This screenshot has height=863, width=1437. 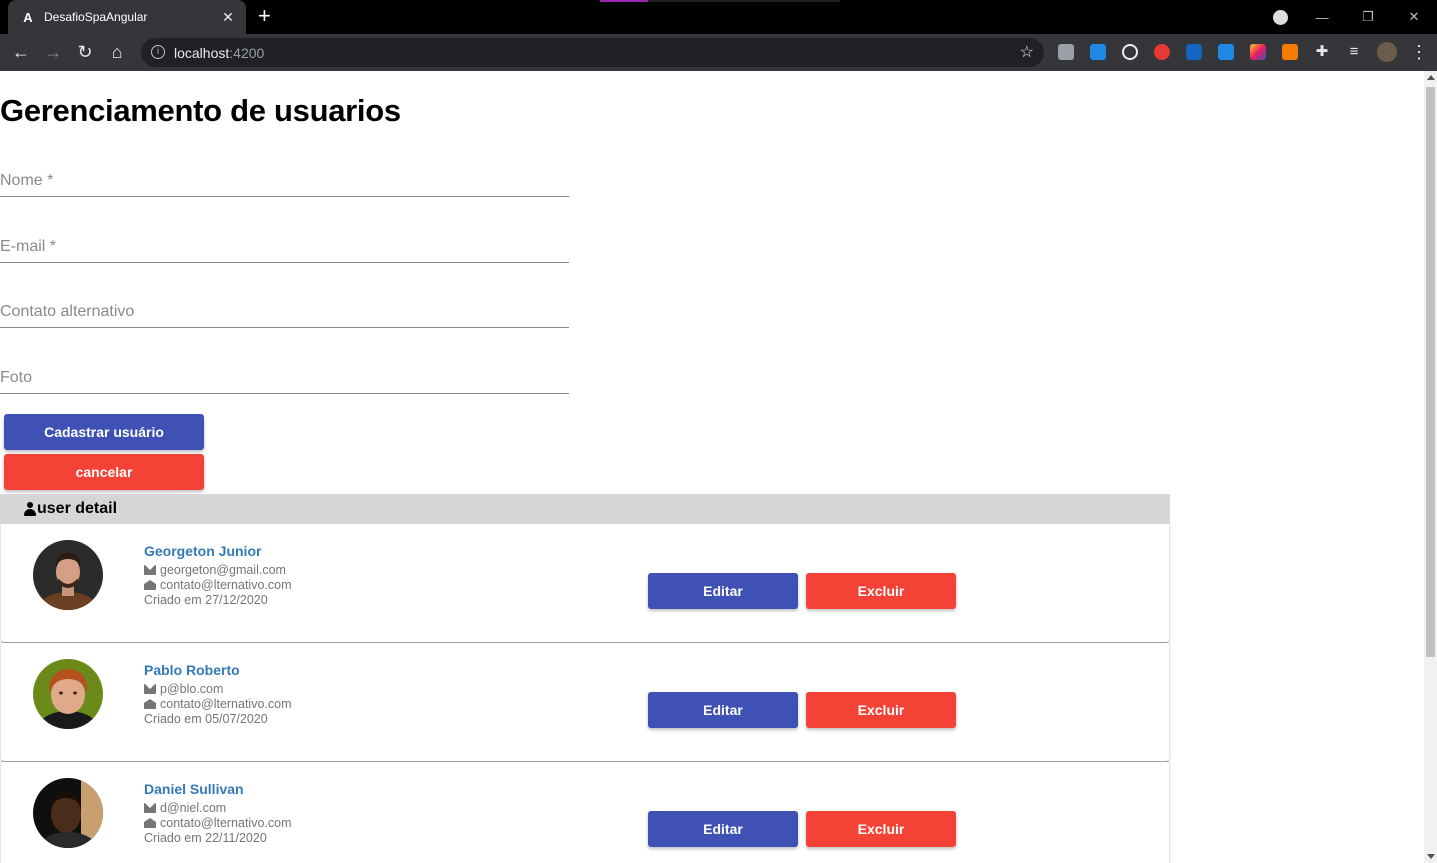 What do you see at coordinates (585, 509) in the screenshot?
I see `user-list-header: user detail` at bounding box center [585, 509].